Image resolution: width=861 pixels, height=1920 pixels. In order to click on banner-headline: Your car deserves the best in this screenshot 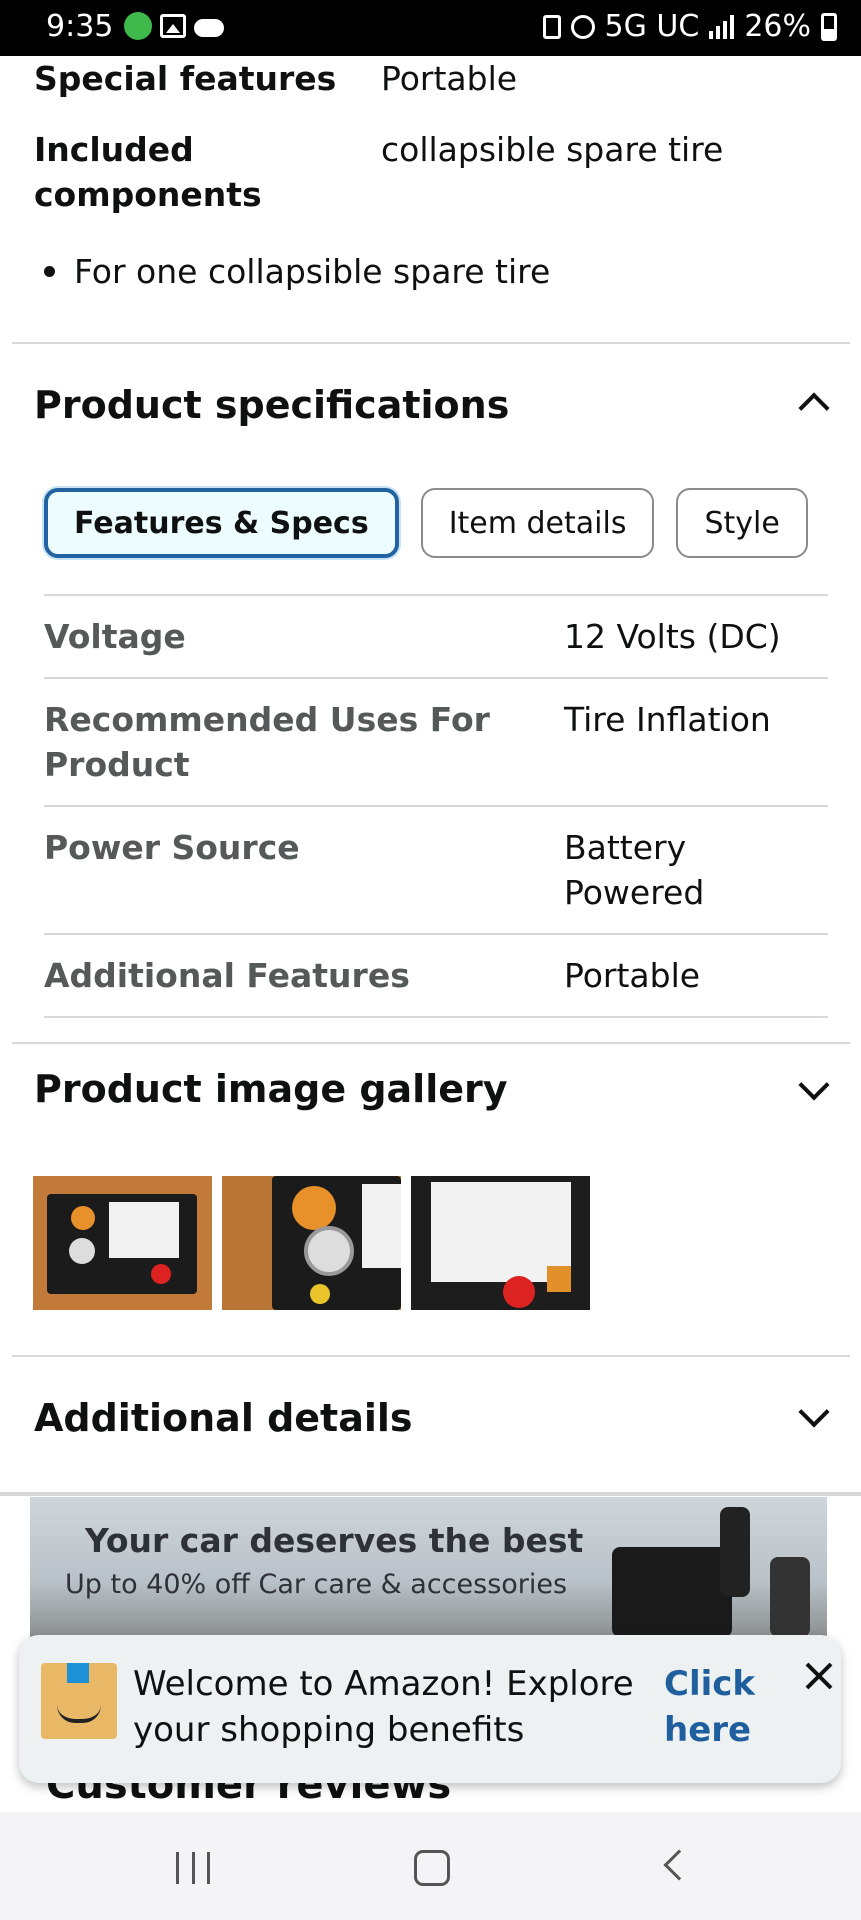, I will do `click(334, 1540)`.